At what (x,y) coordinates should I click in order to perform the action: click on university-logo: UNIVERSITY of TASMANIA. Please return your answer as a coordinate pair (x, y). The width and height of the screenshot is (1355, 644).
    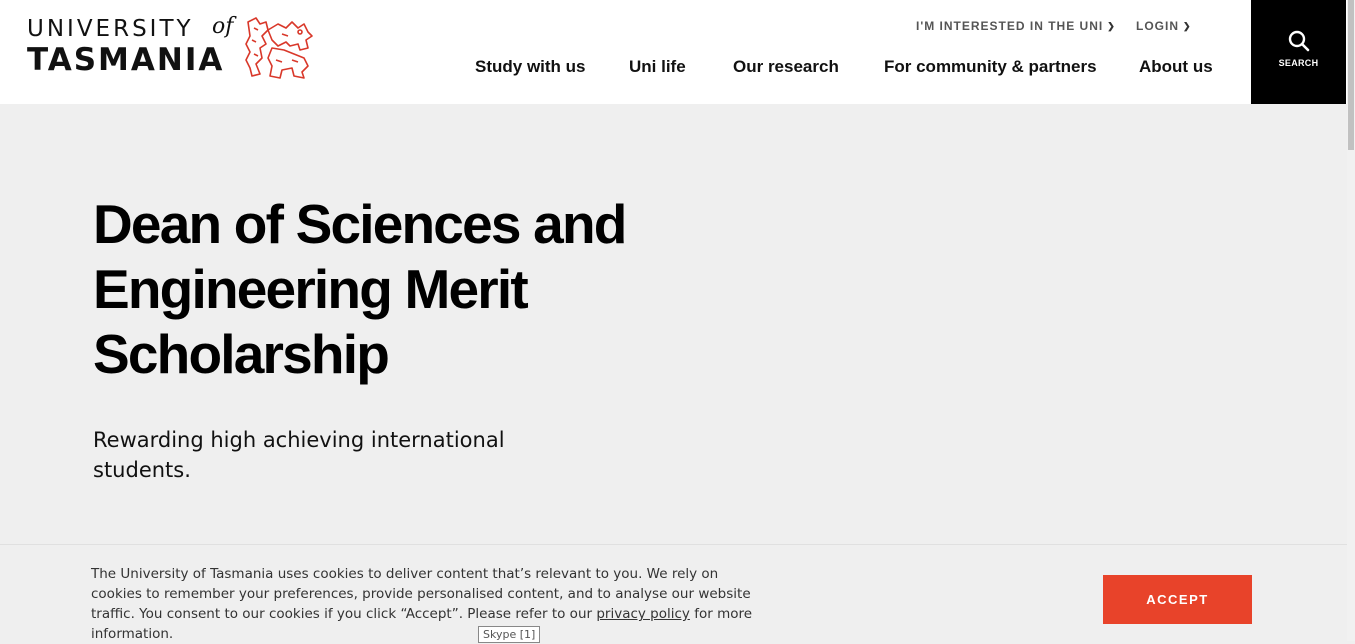
    Looking at the image, I should click on (172, 47).